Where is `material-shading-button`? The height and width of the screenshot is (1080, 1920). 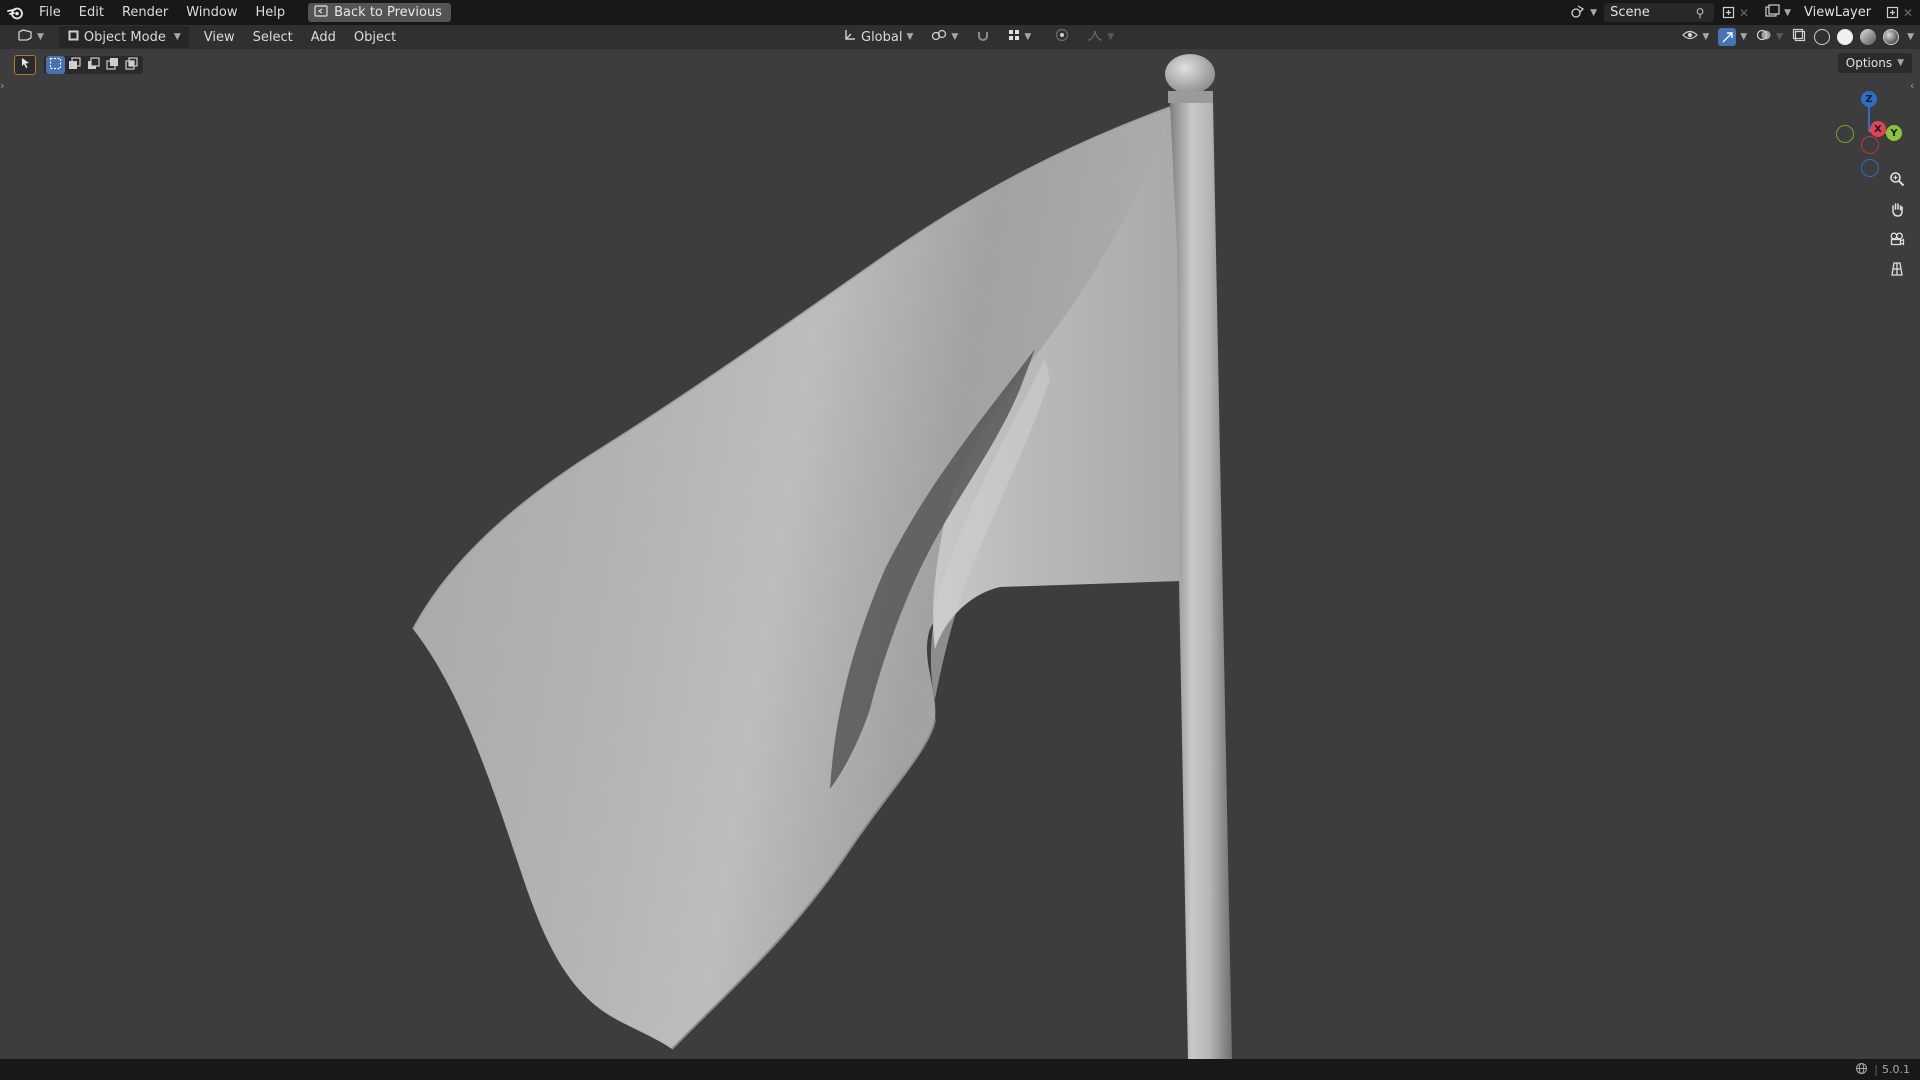 material-shading-button is located at coordinates (1868, 37).